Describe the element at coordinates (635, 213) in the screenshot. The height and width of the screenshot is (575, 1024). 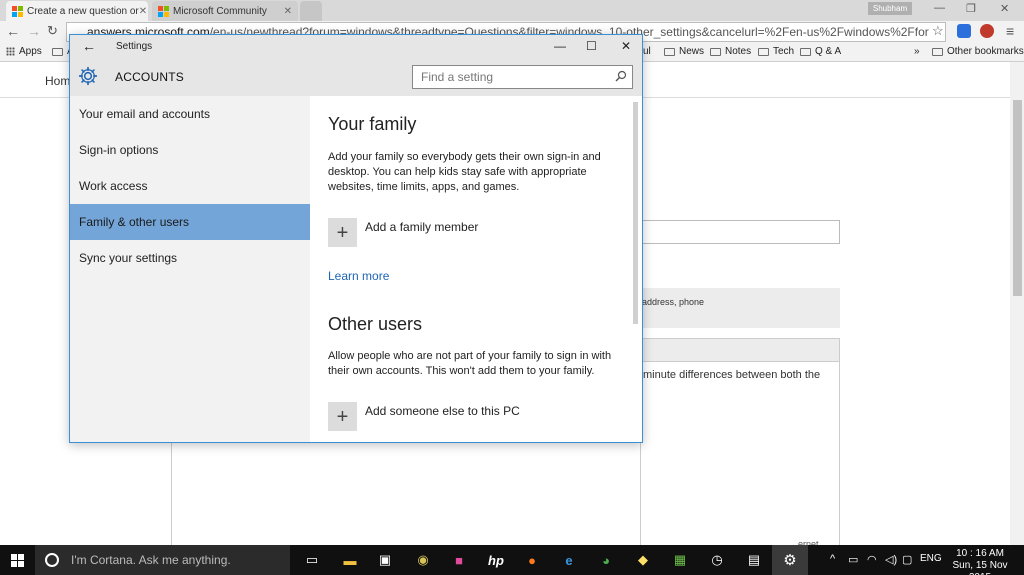
I see `content-scrollbar` at that location.